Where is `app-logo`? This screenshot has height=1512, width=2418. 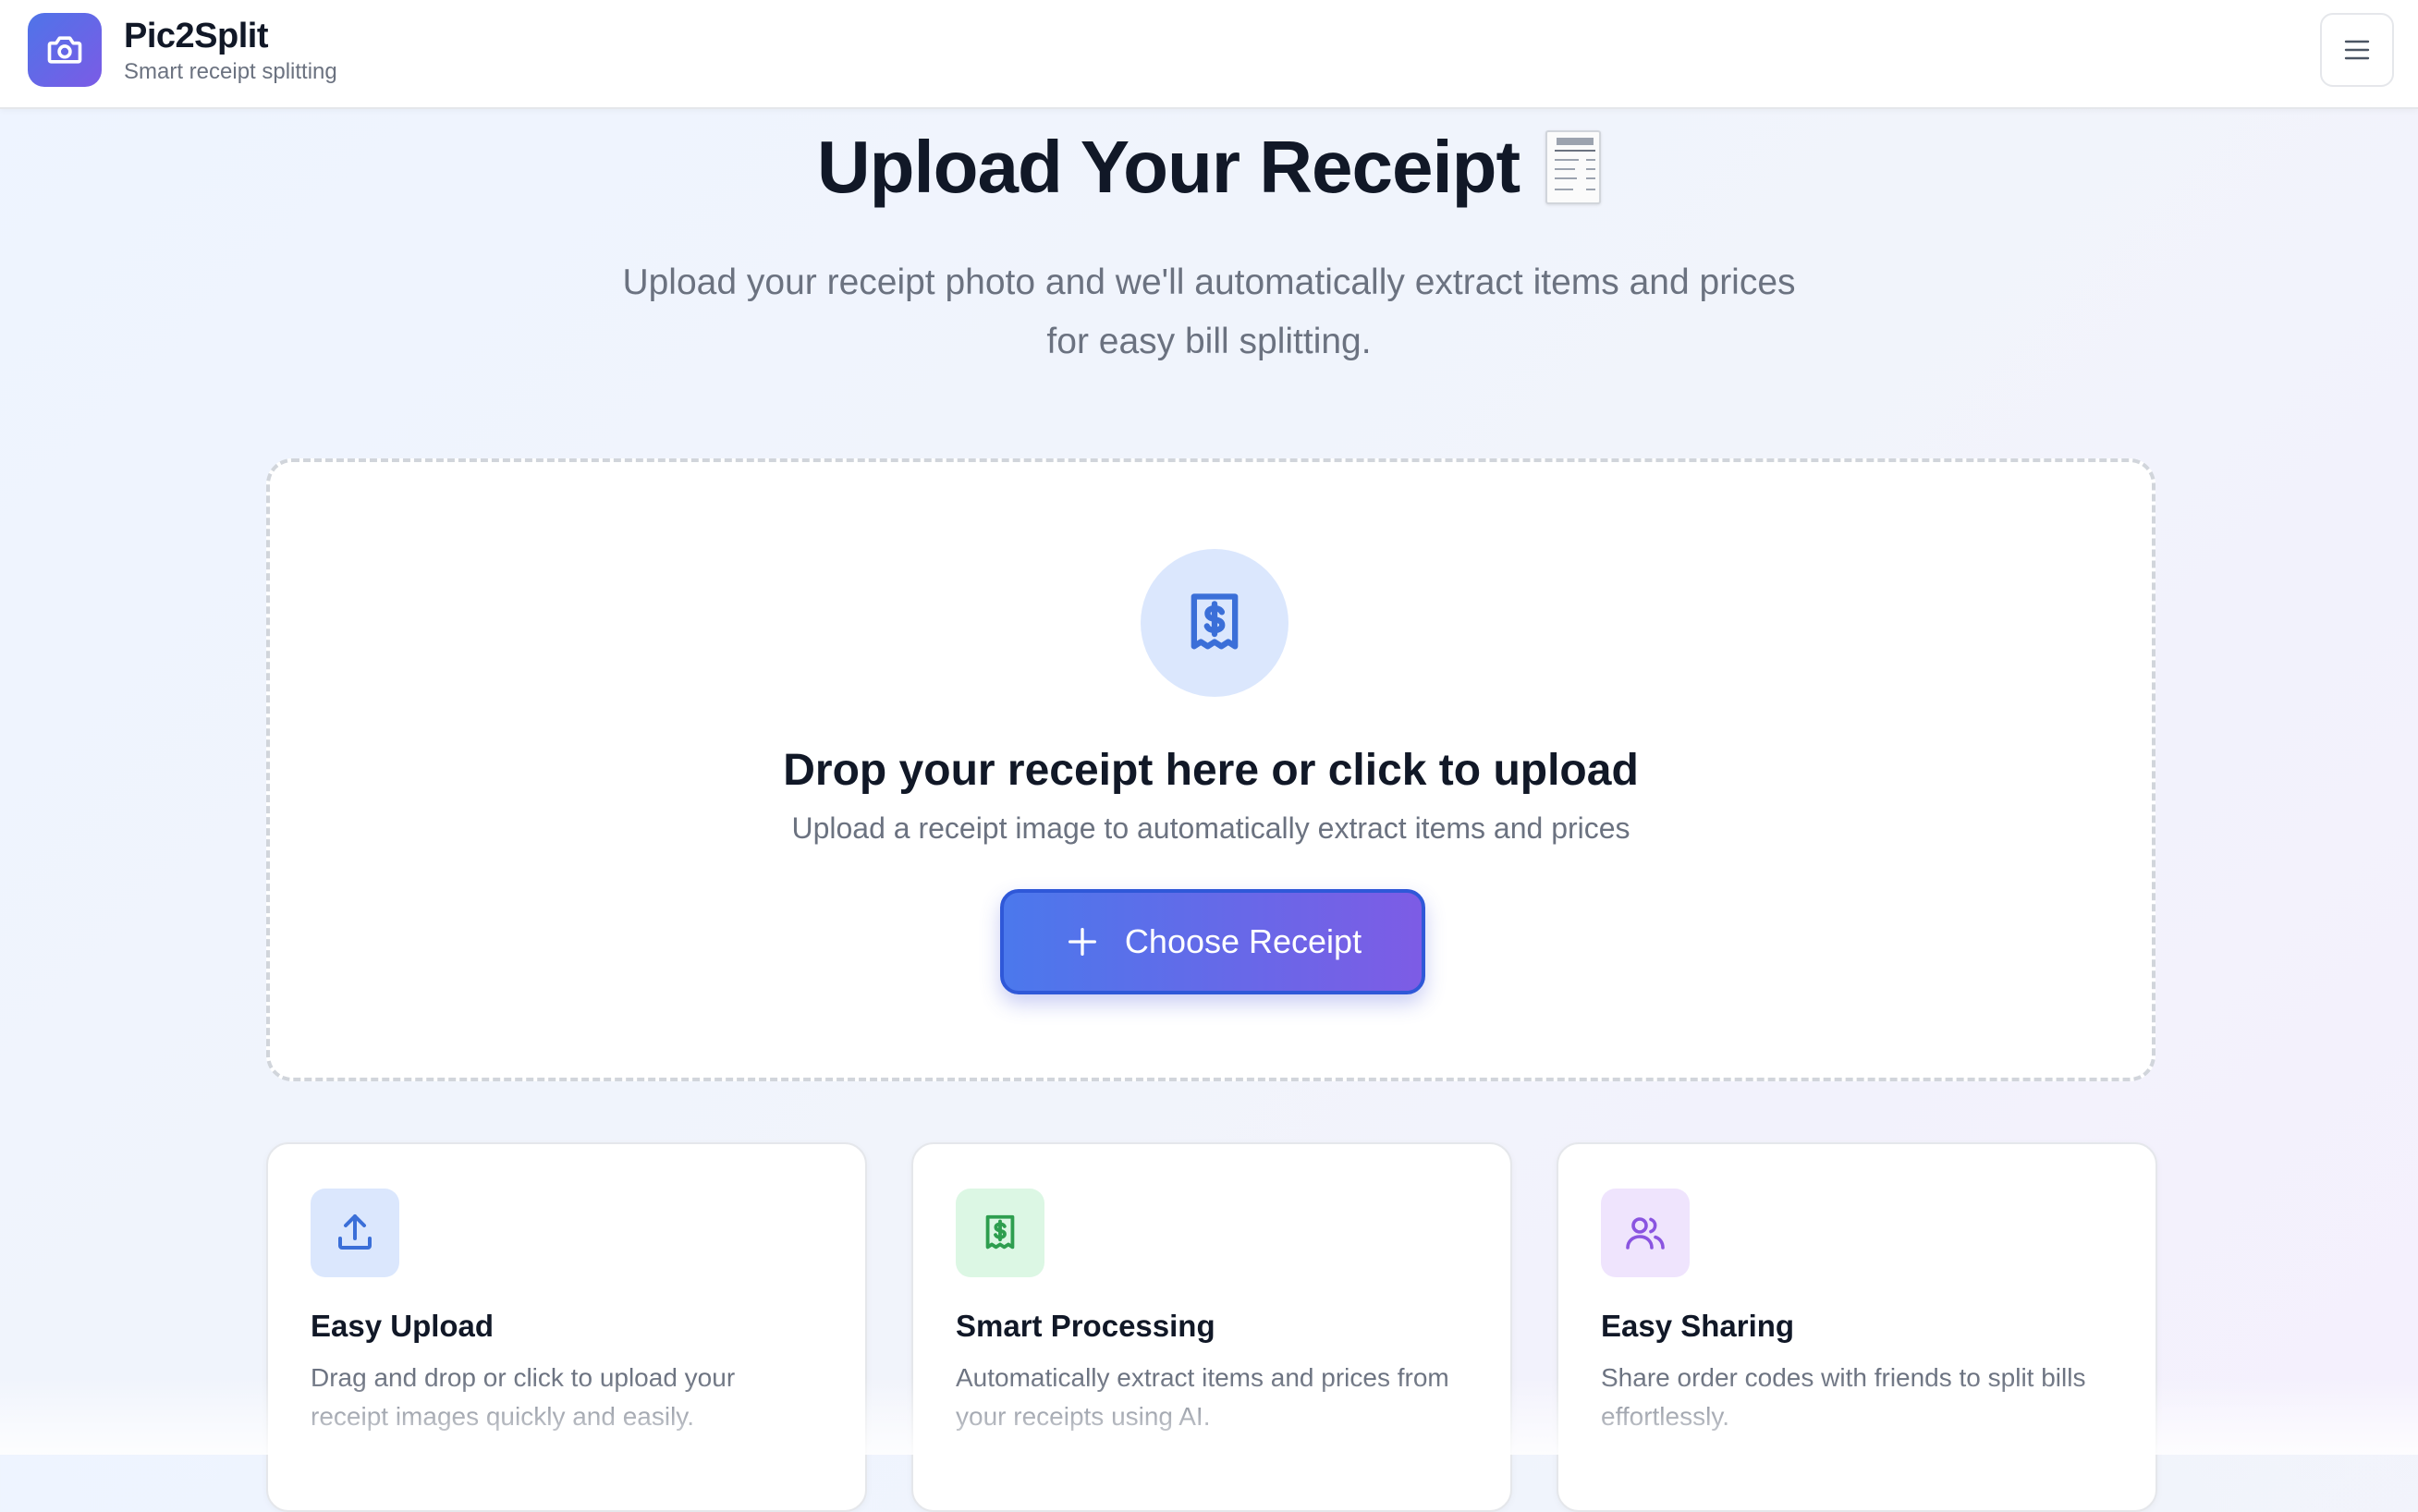 app-logo is located at coordinates (65, 50).